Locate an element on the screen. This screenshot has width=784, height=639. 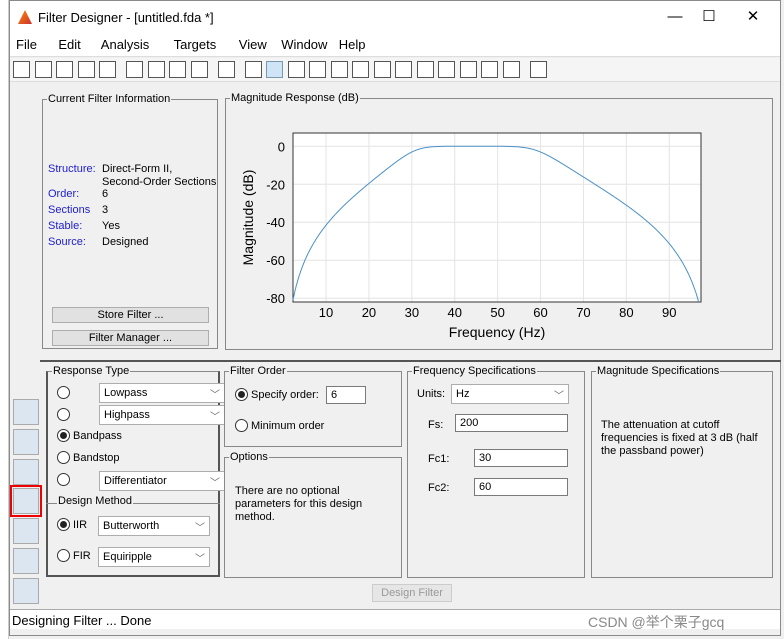
x-tick-label: 70 is located at coordinates (583, 312).